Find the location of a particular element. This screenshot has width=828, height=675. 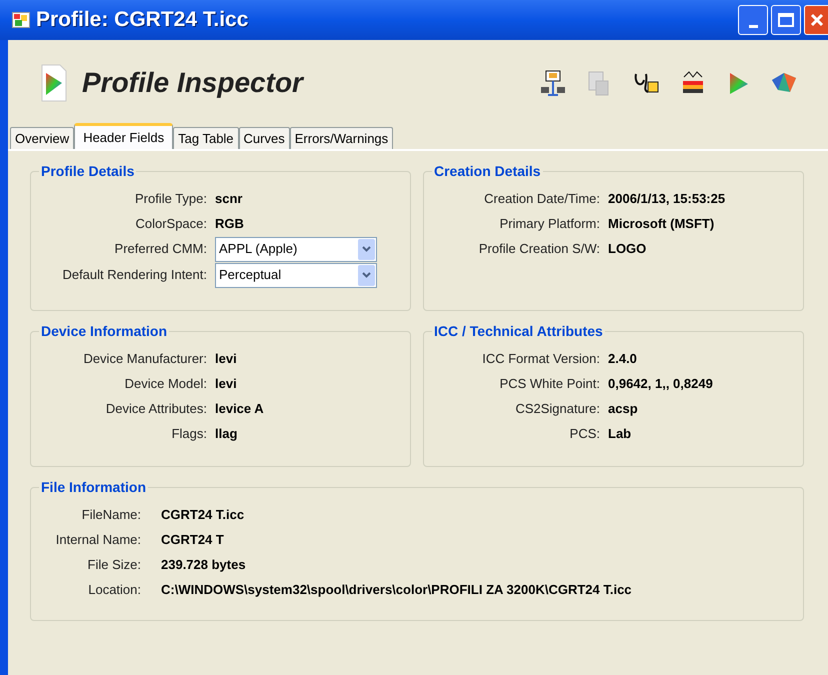

app-title: Profile Inspector is located at coordinates (192, 83).